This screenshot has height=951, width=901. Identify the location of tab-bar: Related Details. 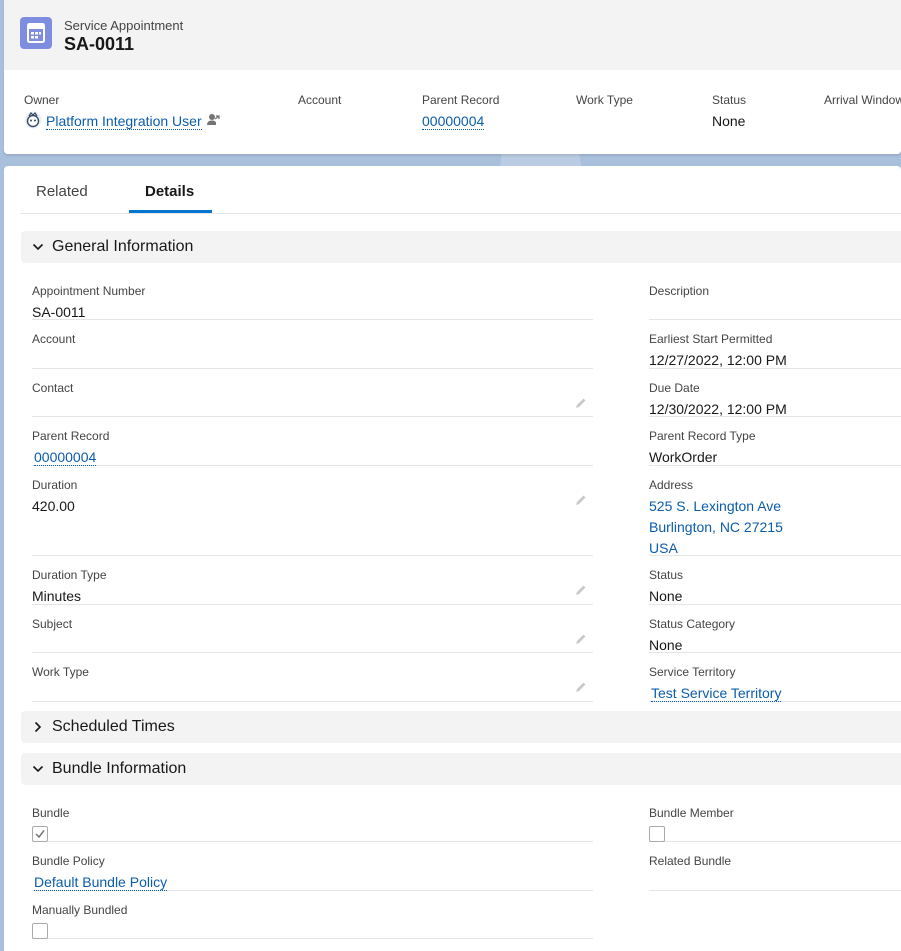
(460, 190).